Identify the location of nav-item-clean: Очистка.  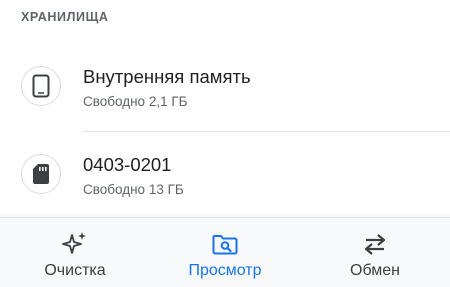
(75, 252).